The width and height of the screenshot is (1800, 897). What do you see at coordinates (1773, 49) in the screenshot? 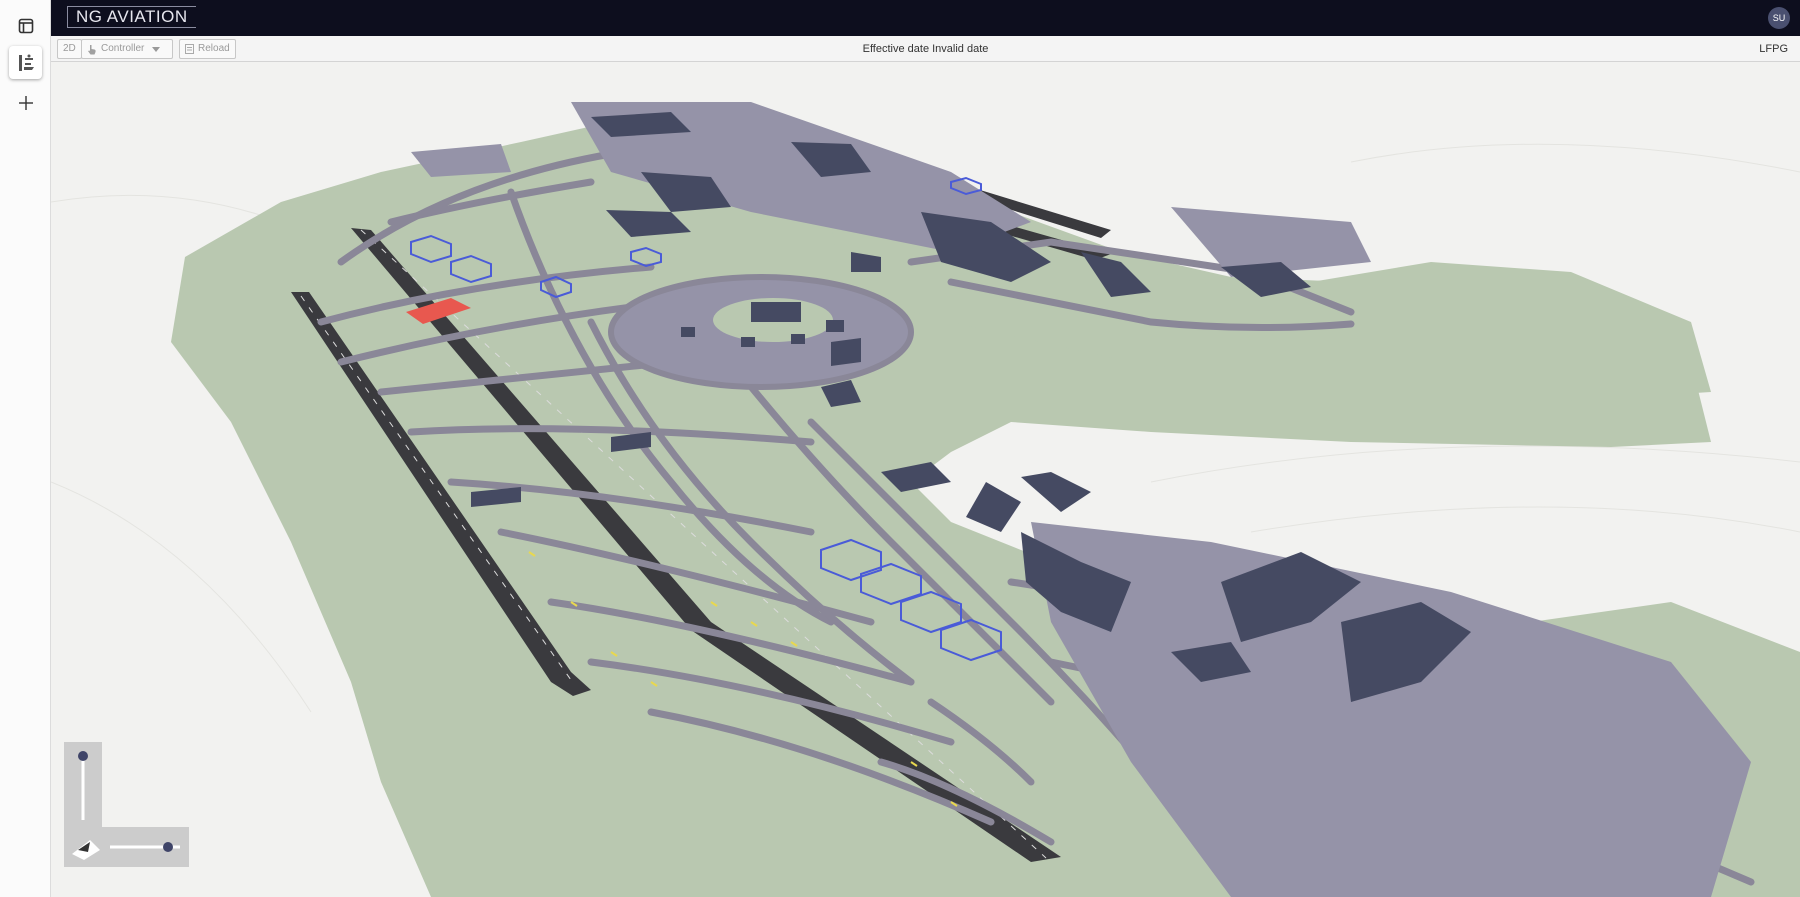
I see `airport-code: LFPG` at bounding box center [1773, 49].